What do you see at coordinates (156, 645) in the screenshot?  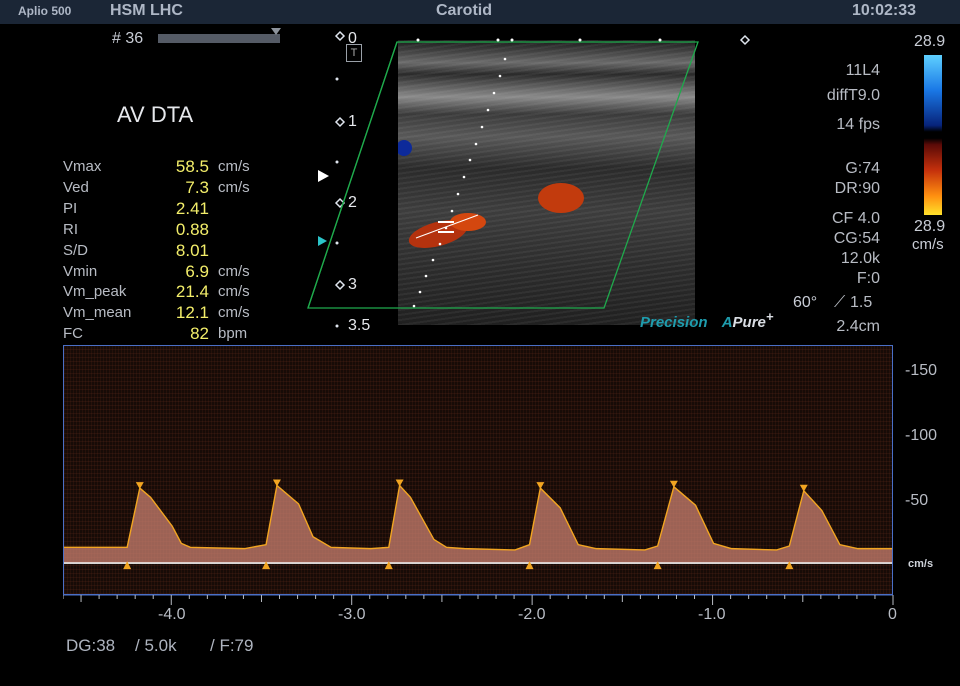 I see `doppler-prf: / 5.0k` at bounding box center [156, 645].